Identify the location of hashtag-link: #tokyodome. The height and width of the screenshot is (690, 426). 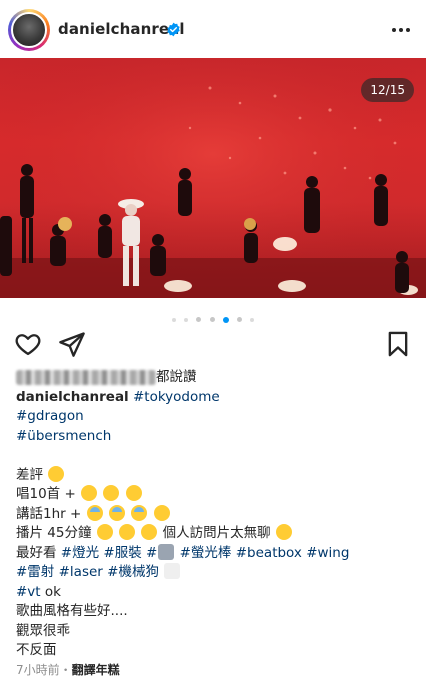
(176, 397).